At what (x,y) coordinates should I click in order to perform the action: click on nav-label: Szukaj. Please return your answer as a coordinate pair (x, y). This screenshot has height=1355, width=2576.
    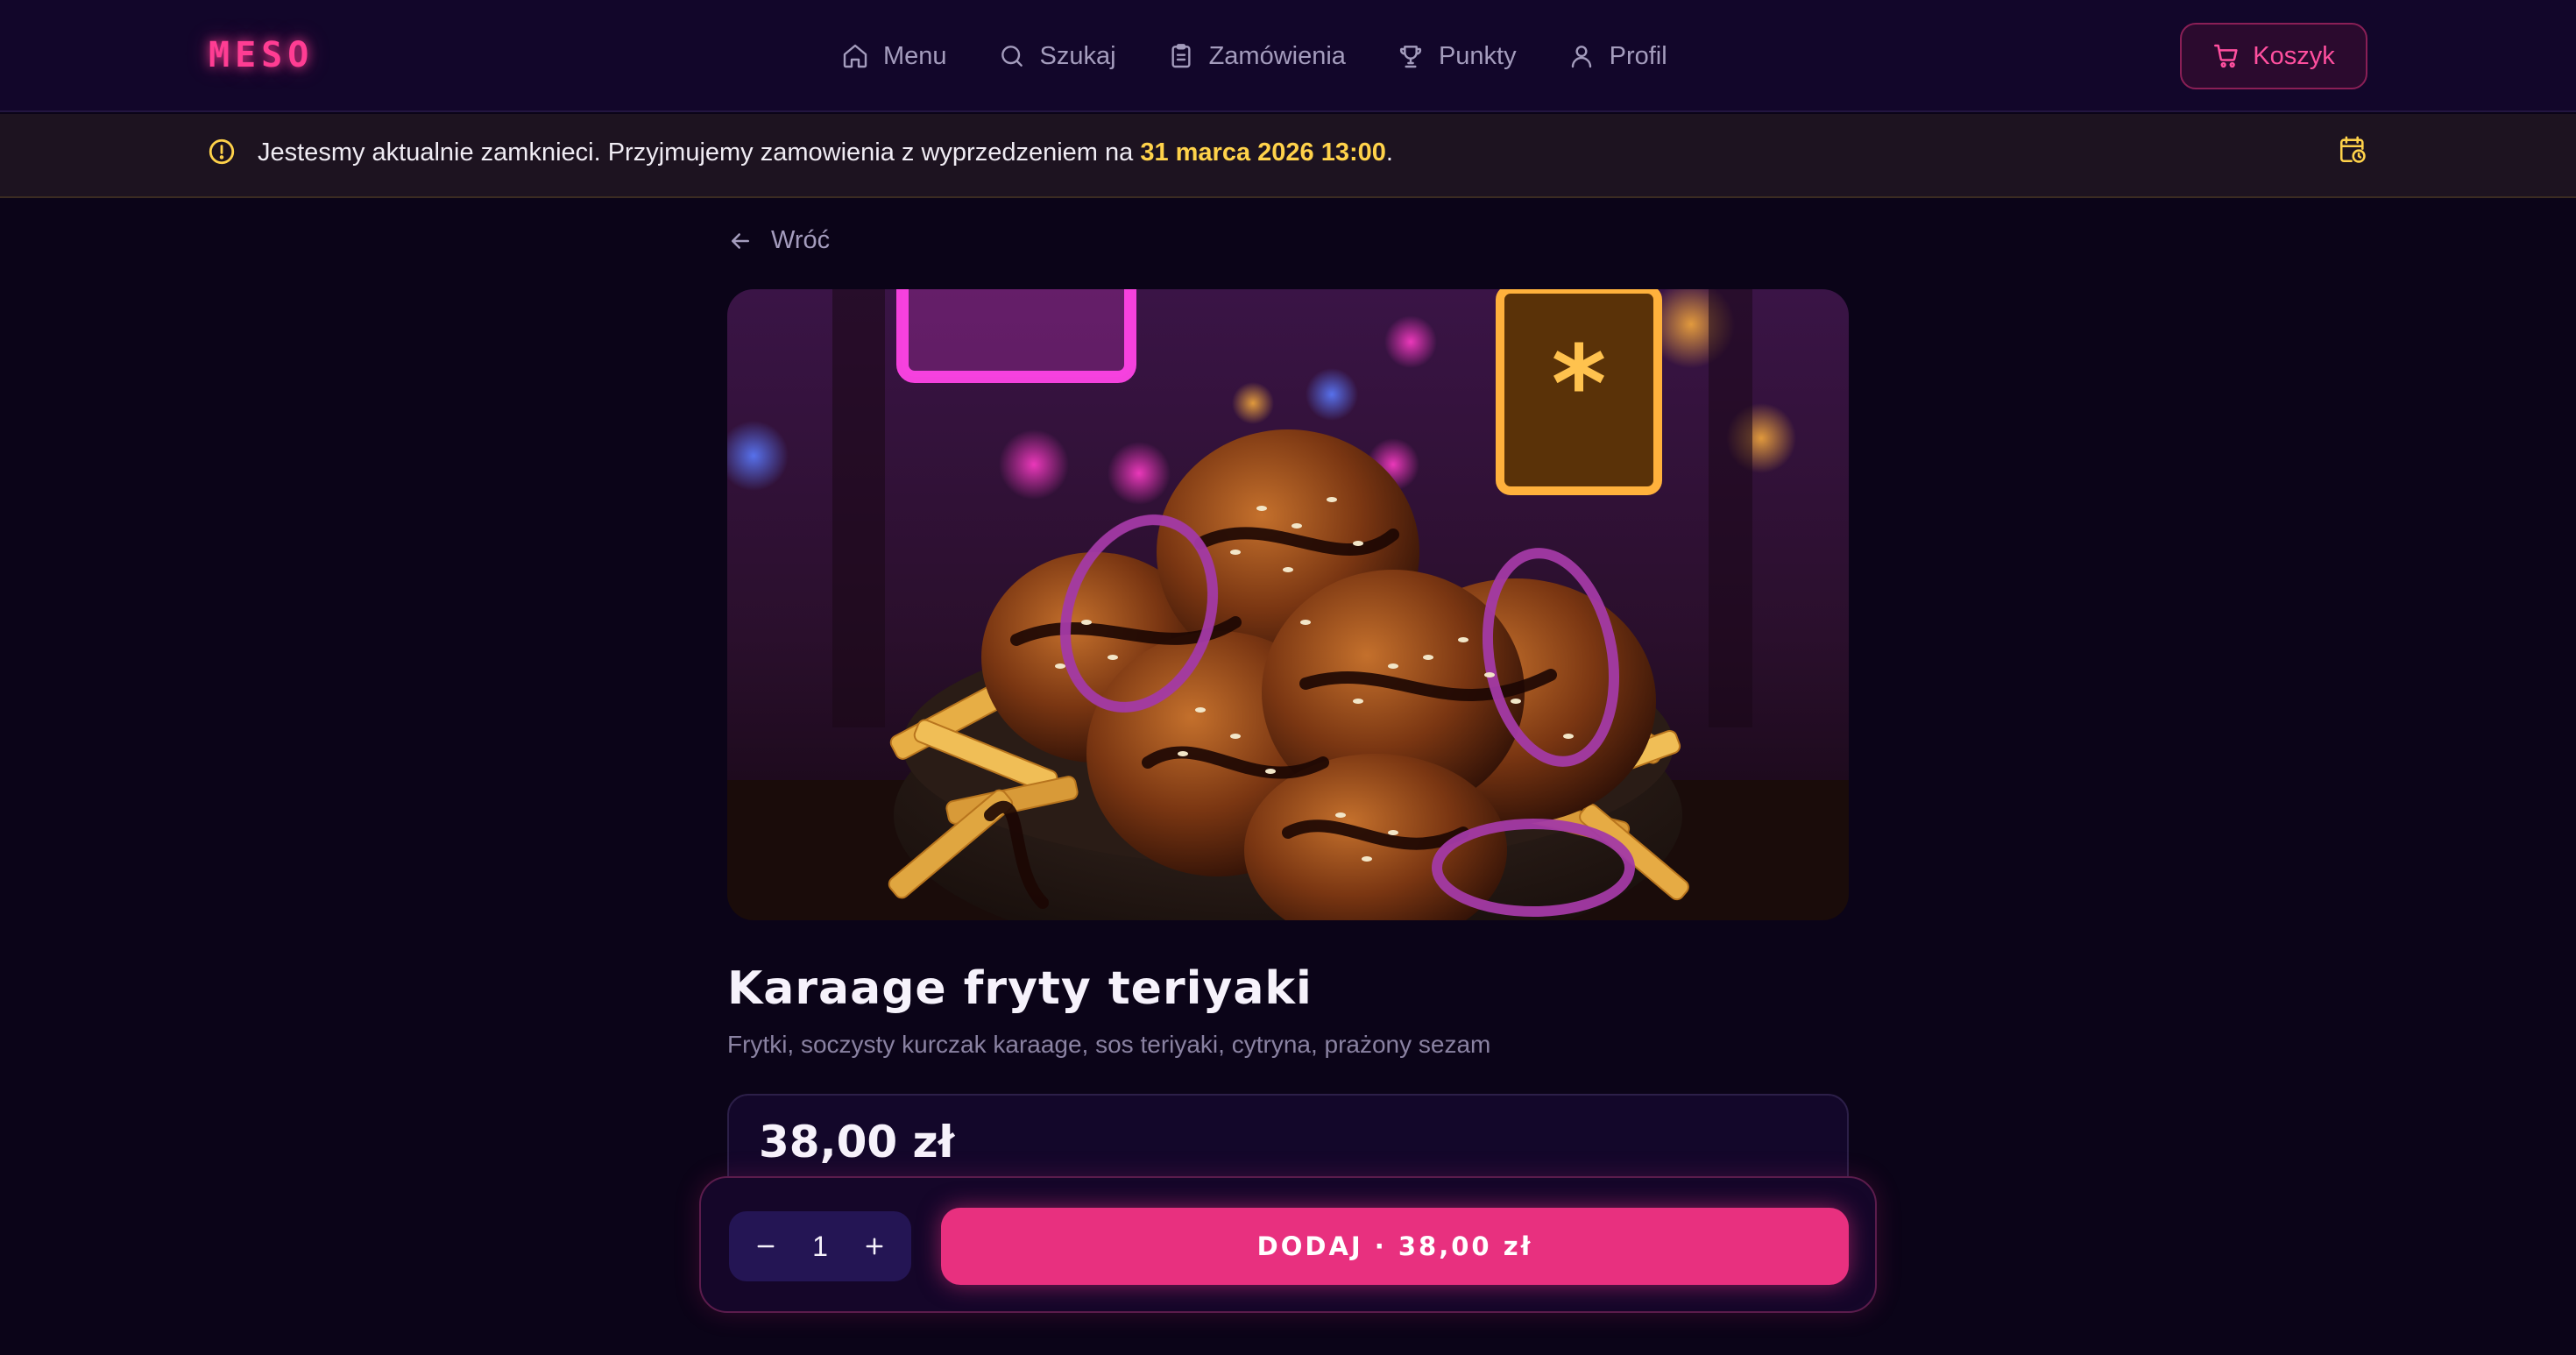
    Looking at the image, I should click on (1077, 55).